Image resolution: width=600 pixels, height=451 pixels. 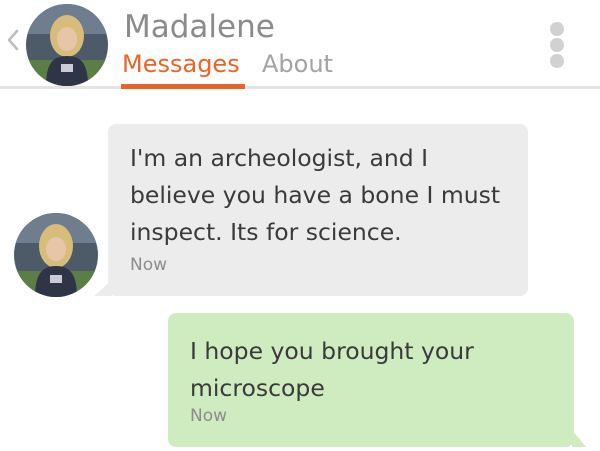 I want to click on incoming-message-timestamp: Now, so click(x=149, y=265).